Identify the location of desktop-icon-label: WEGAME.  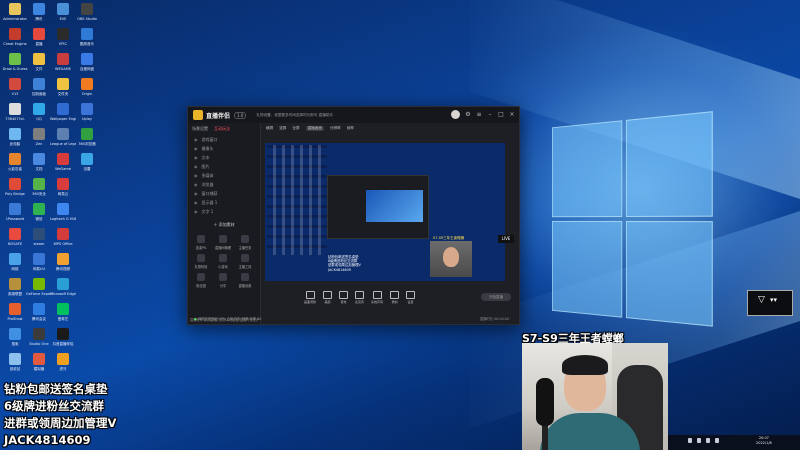
(62, 69).